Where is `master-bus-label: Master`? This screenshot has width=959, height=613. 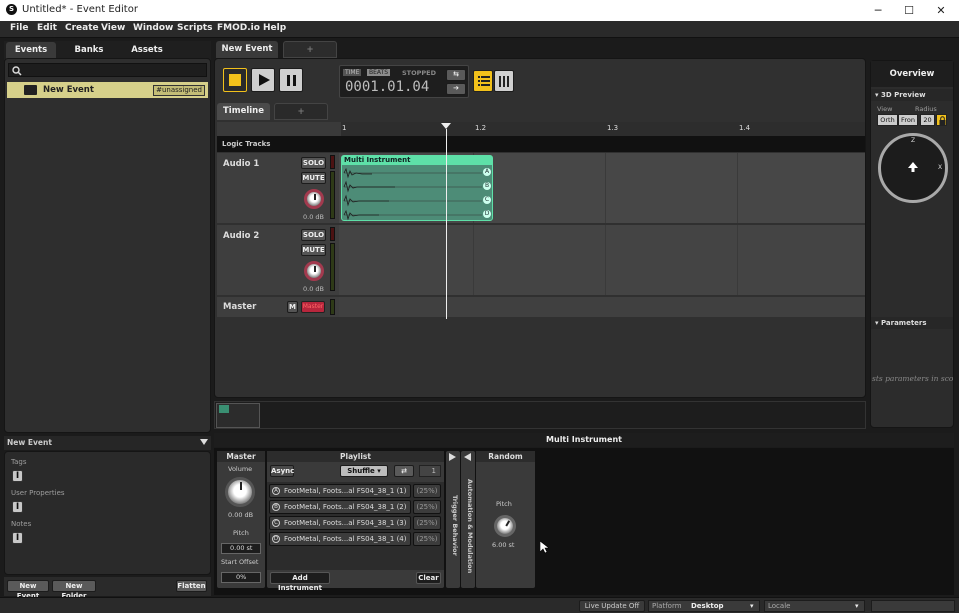 master-bus-label: Master is located at coordinates (313, 307).